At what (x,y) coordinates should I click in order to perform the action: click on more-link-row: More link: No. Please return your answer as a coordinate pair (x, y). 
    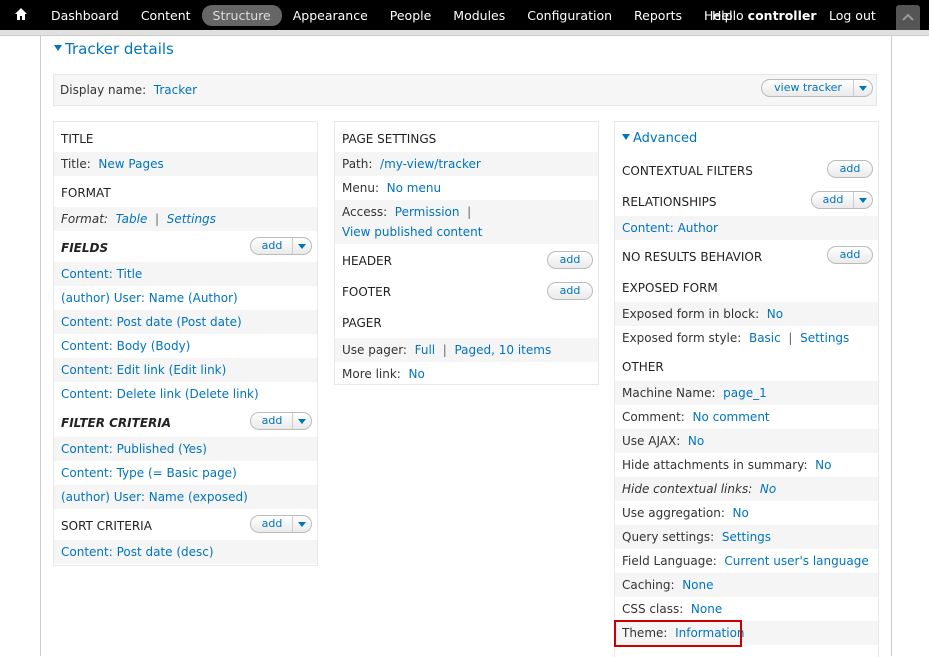
    Looking at the image, I should click on (466, 374).